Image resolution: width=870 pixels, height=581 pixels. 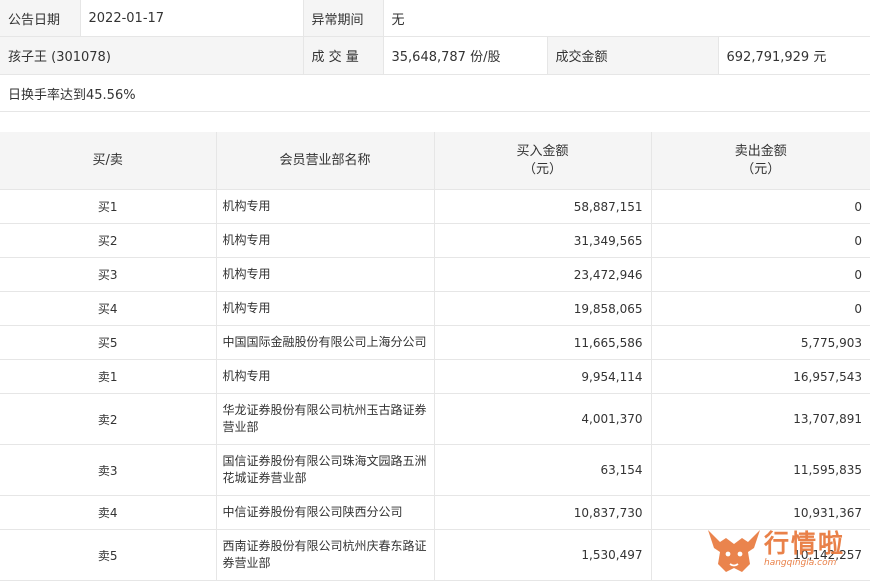 What do you see at coordinates (325, 419) in the screenshot?
I see `row-branch-name: 华龙证券股份有限公司杭州玉古路证券营业部` at bounding box center [325, 419].